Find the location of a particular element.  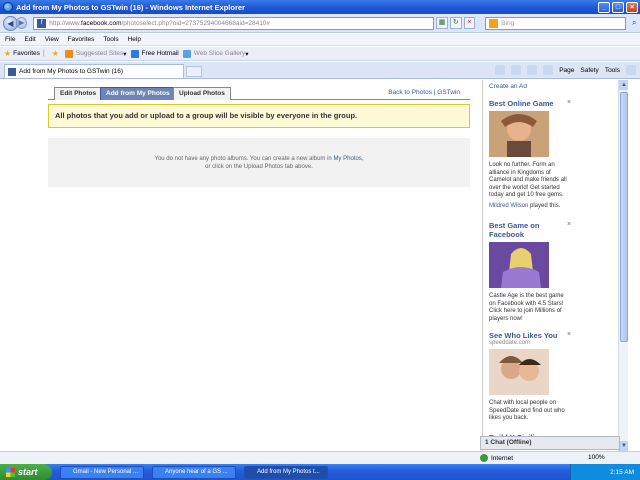

empty-text-2: or click on the Upload Photos tab above. is located at coordinates (259, 167).